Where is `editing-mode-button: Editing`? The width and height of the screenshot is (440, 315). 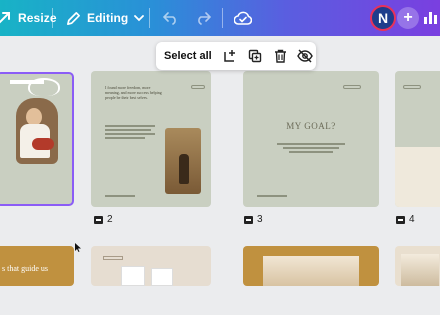
editing-mode-button: Editing is located at coordinates (105, 18).